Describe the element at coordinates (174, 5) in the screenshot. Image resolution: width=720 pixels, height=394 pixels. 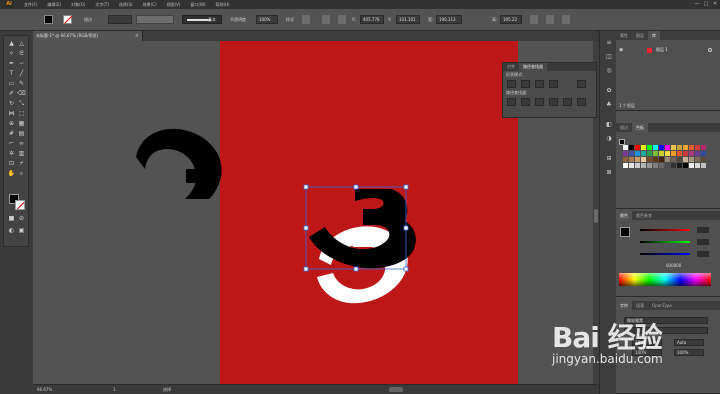
I see `menu-view: 视图(V)` at that location.